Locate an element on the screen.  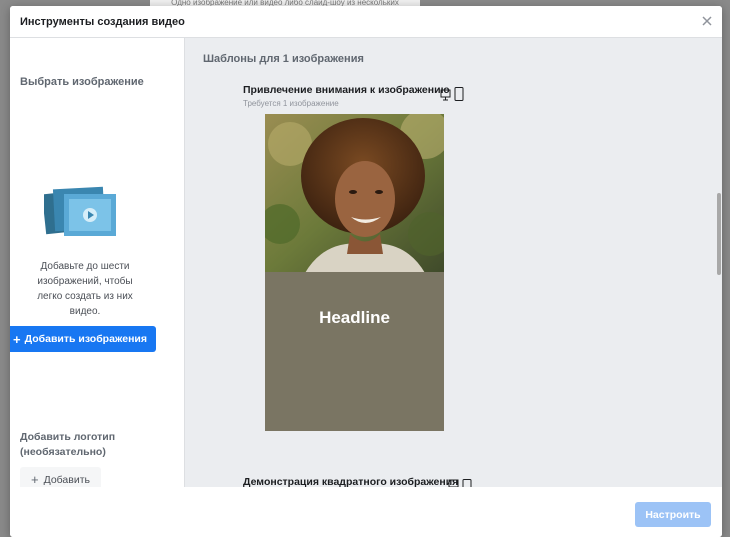
template-title: Привлечение внимания к изображению is located at coordinates (346, 90).